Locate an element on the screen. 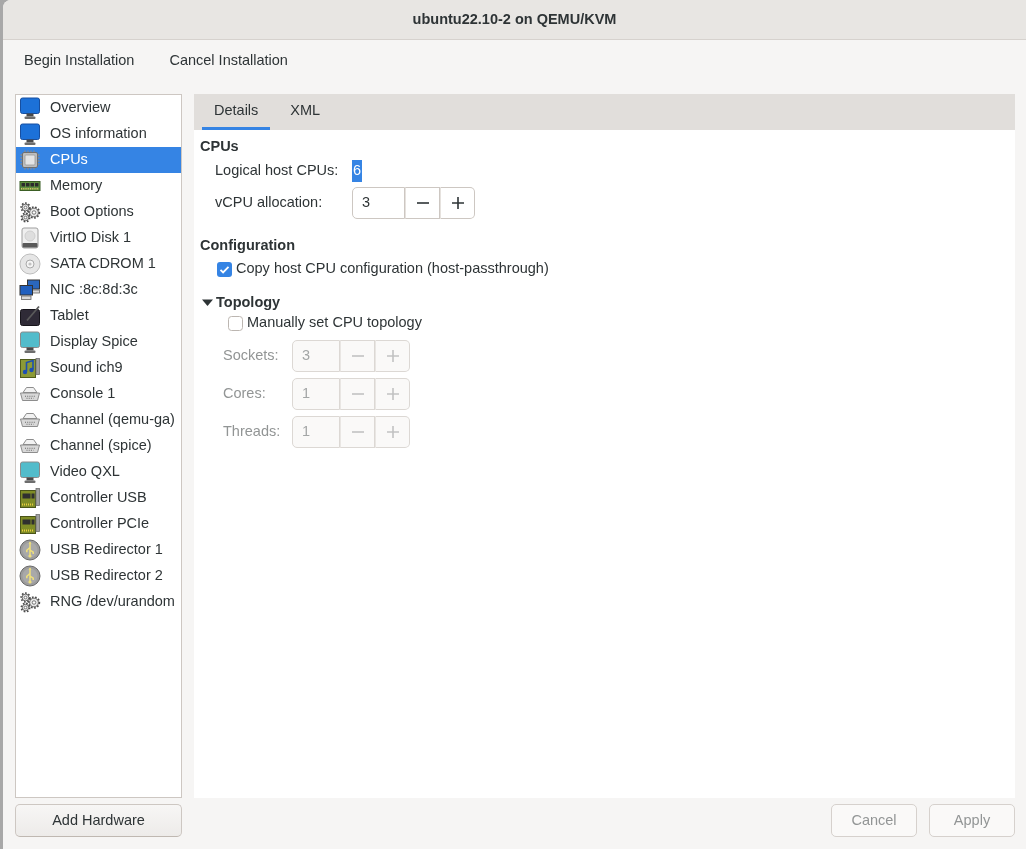 The height and width of the screenshot is (849, 1026). sidebar-item: VirtIO Disk 1 is located at coordinates (98, 238).